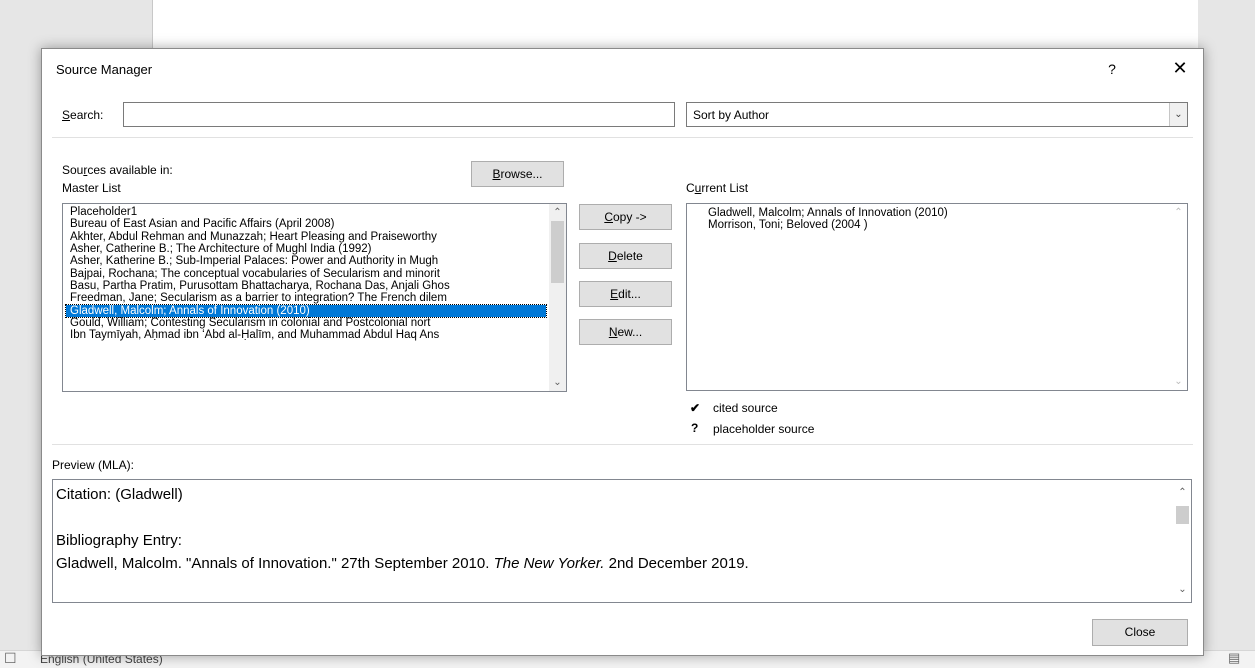 The width and height of the screenshot is (1255, 668). What do you see at coordinates (557, 297) in the screenshot?
I see `master-list-scrollbar: ⌃ ⌄` at bounding box center [557, 297].